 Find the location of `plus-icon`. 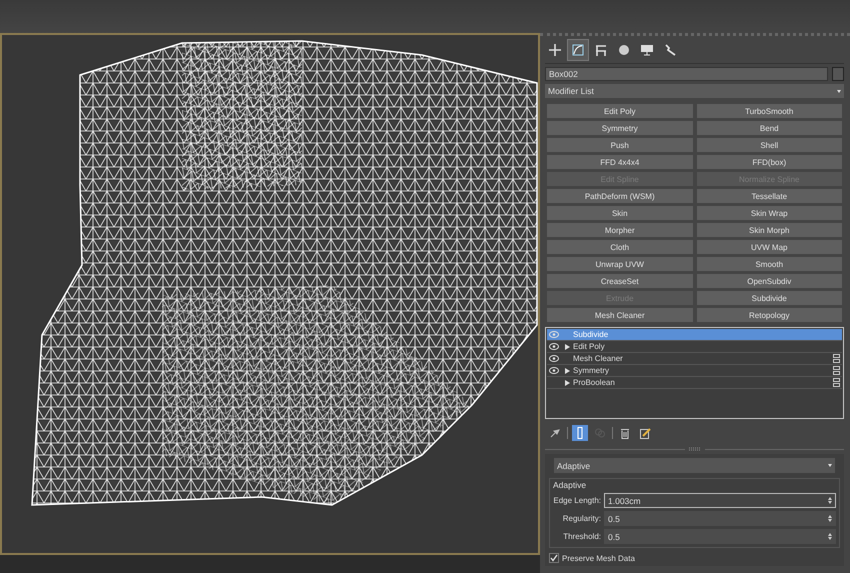

plus-icon is located at coordinates (555, 50).